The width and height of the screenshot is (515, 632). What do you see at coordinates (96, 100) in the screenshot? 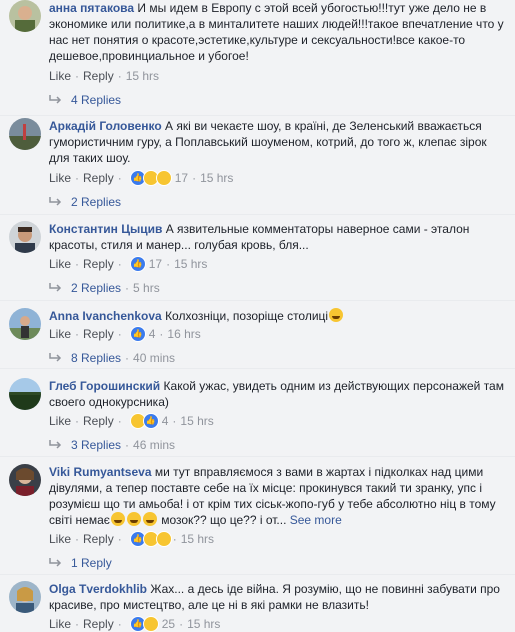
I see `replies-count: 4 Replies` at bounding box center [96, 100].